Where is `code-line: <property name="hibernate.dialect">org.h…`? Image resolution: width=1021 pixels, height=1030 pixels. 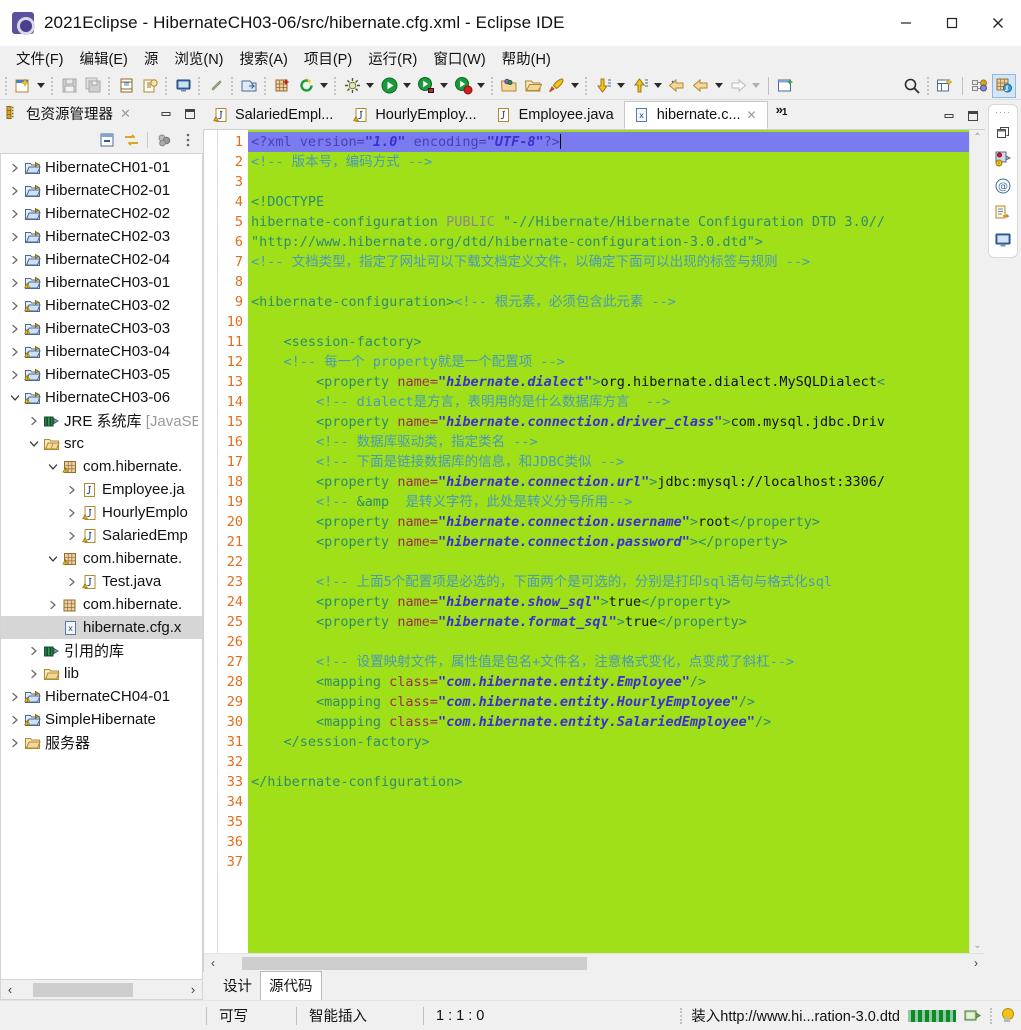
code-line: <property name="hibernate.dialect">org.h… is located at coordinates (608, 382).